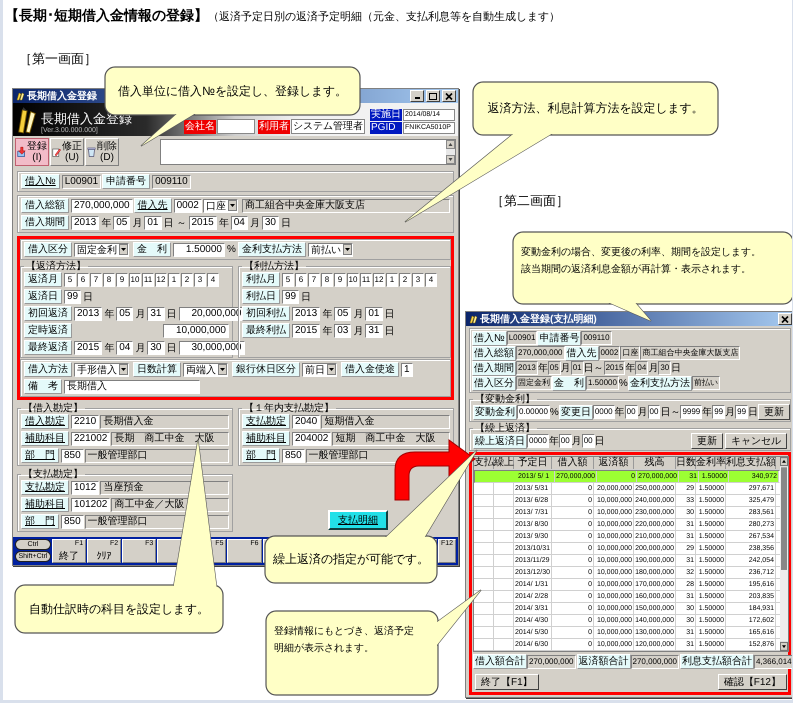 Image resolution: width=793 pixels, height=703 pixels. I want to click on input-field: 221002, so click(90, 439).